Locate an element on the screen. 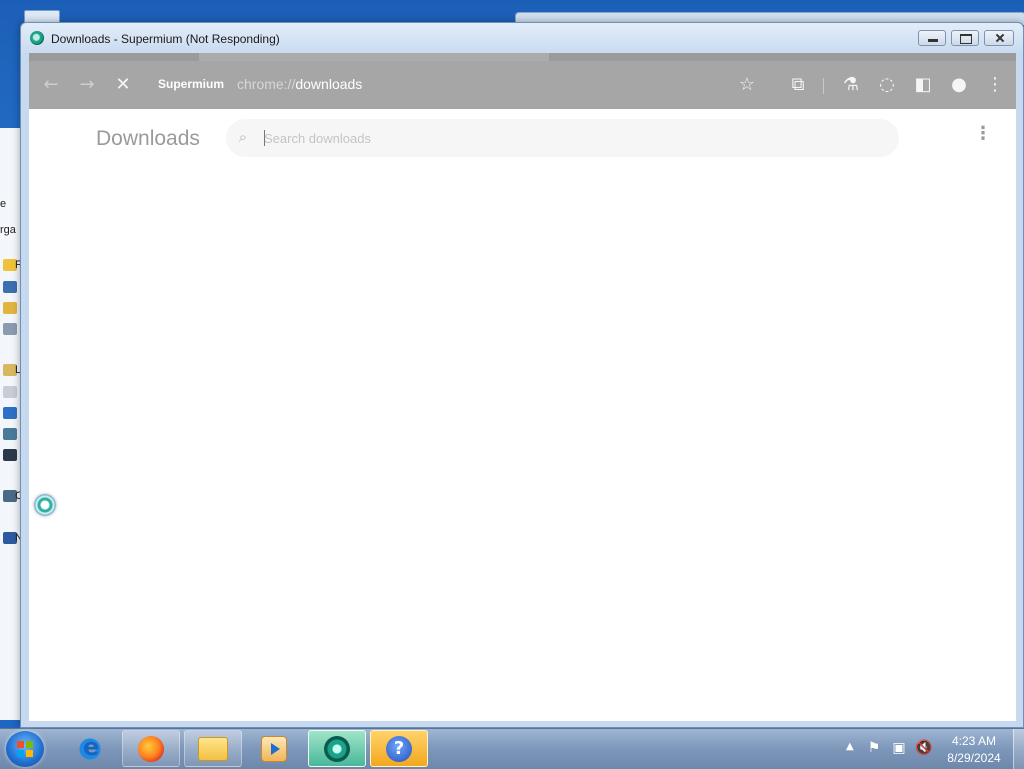  search-box: ⌕ is located at coordinates (562, 138).